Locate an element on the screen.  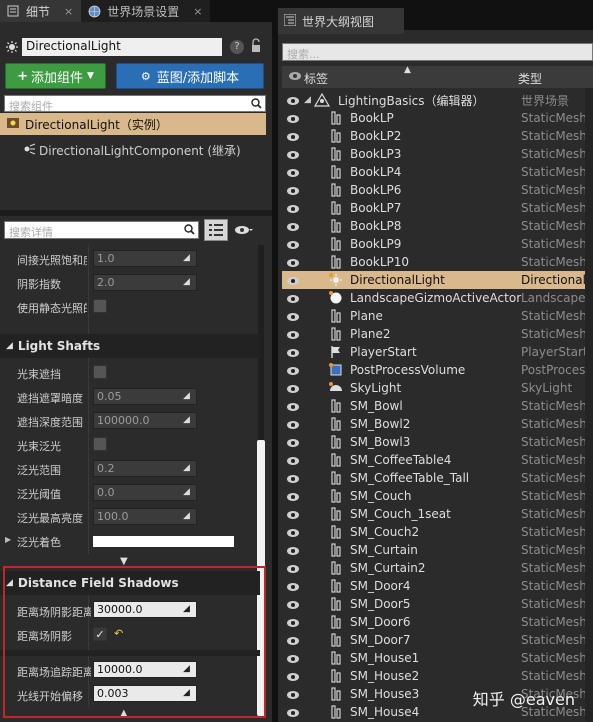
outliner-row: SM_CoffeeTable4 StaticMeshActor is located at coordinates (437, 460).